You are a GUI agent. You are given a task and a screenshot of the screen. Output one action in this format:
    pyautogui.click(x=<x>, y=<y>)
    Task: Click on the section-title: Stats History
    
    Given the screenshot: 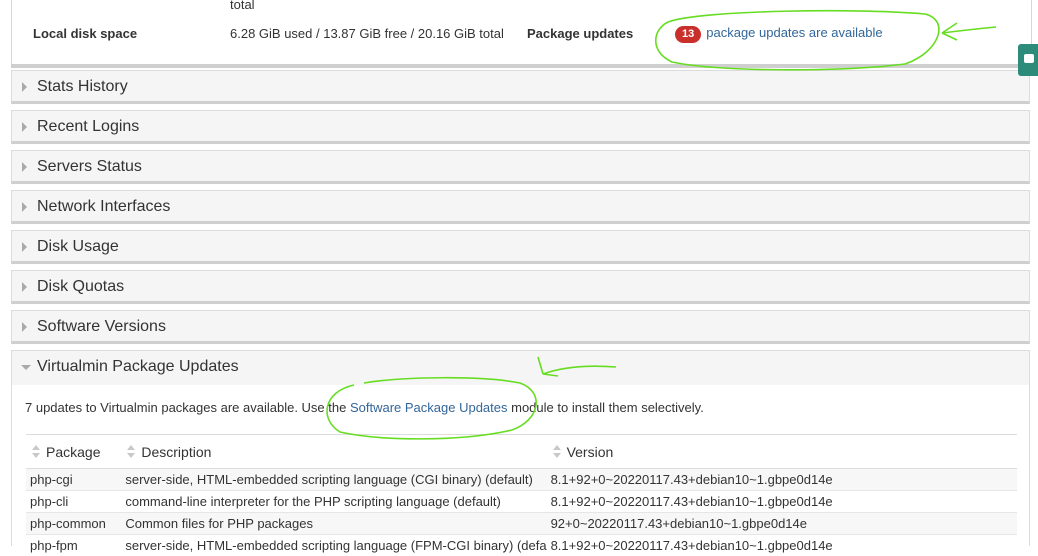 What is the action you would take?
    pyautogui.click(x=82, y=87)
    